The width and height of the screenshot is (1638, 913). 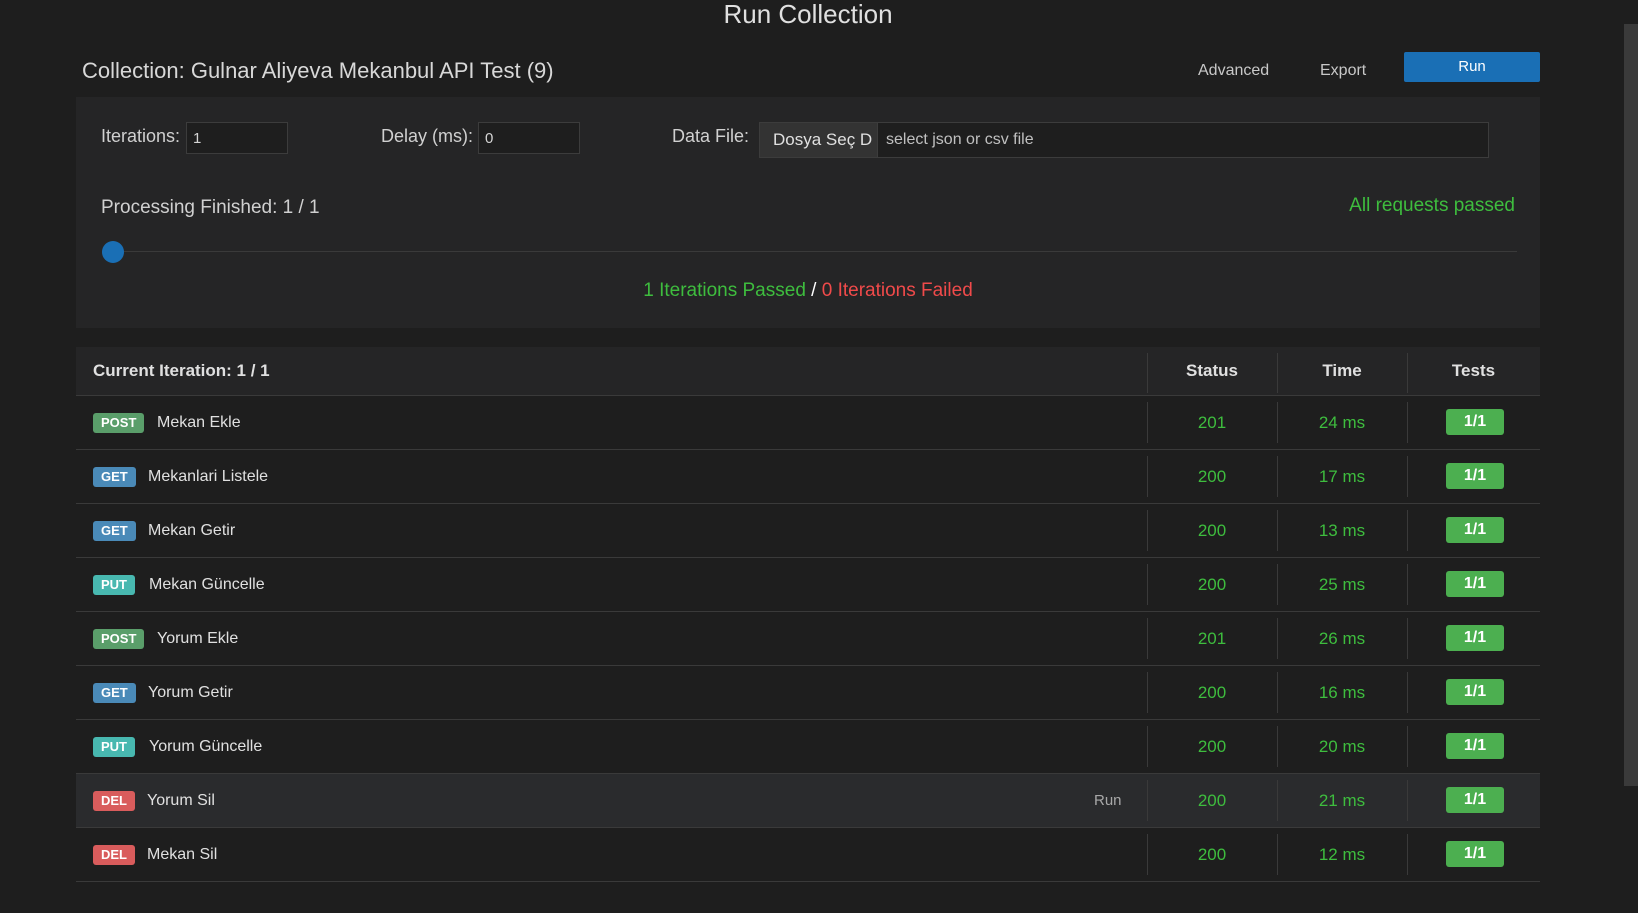 I want to click on export-button: Export, so click(x=1343, y=71).